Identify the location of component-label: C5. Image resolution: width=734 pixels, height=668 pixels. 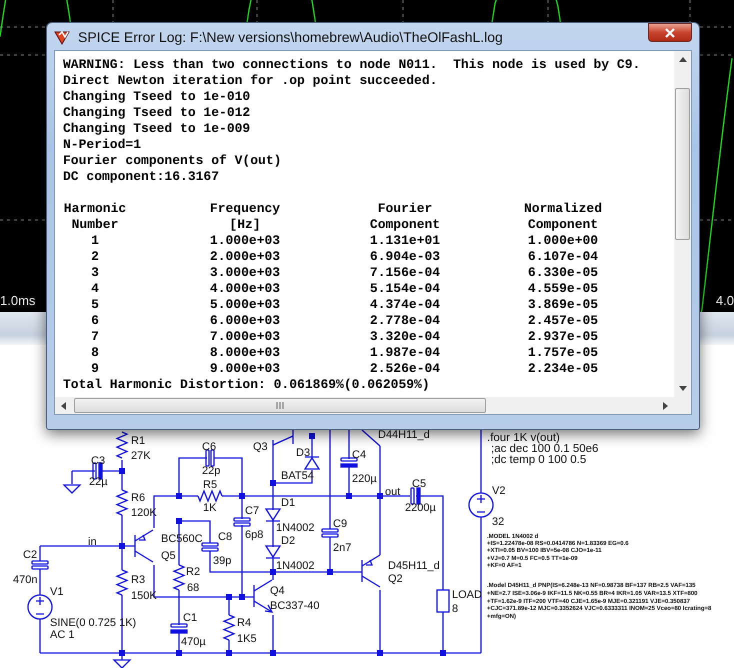
(419, 484).